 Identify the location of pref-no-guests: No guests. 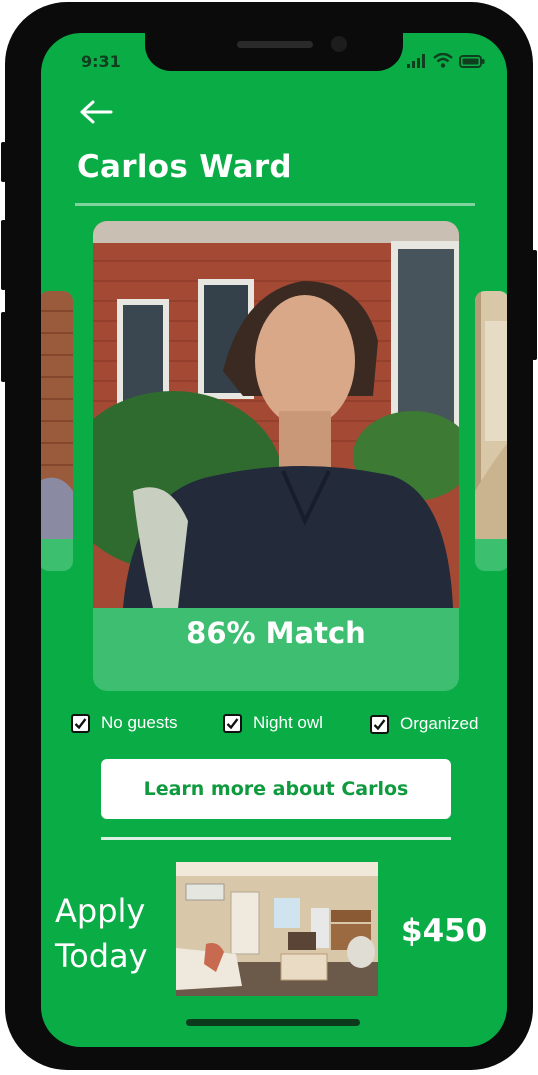
(124, 723).